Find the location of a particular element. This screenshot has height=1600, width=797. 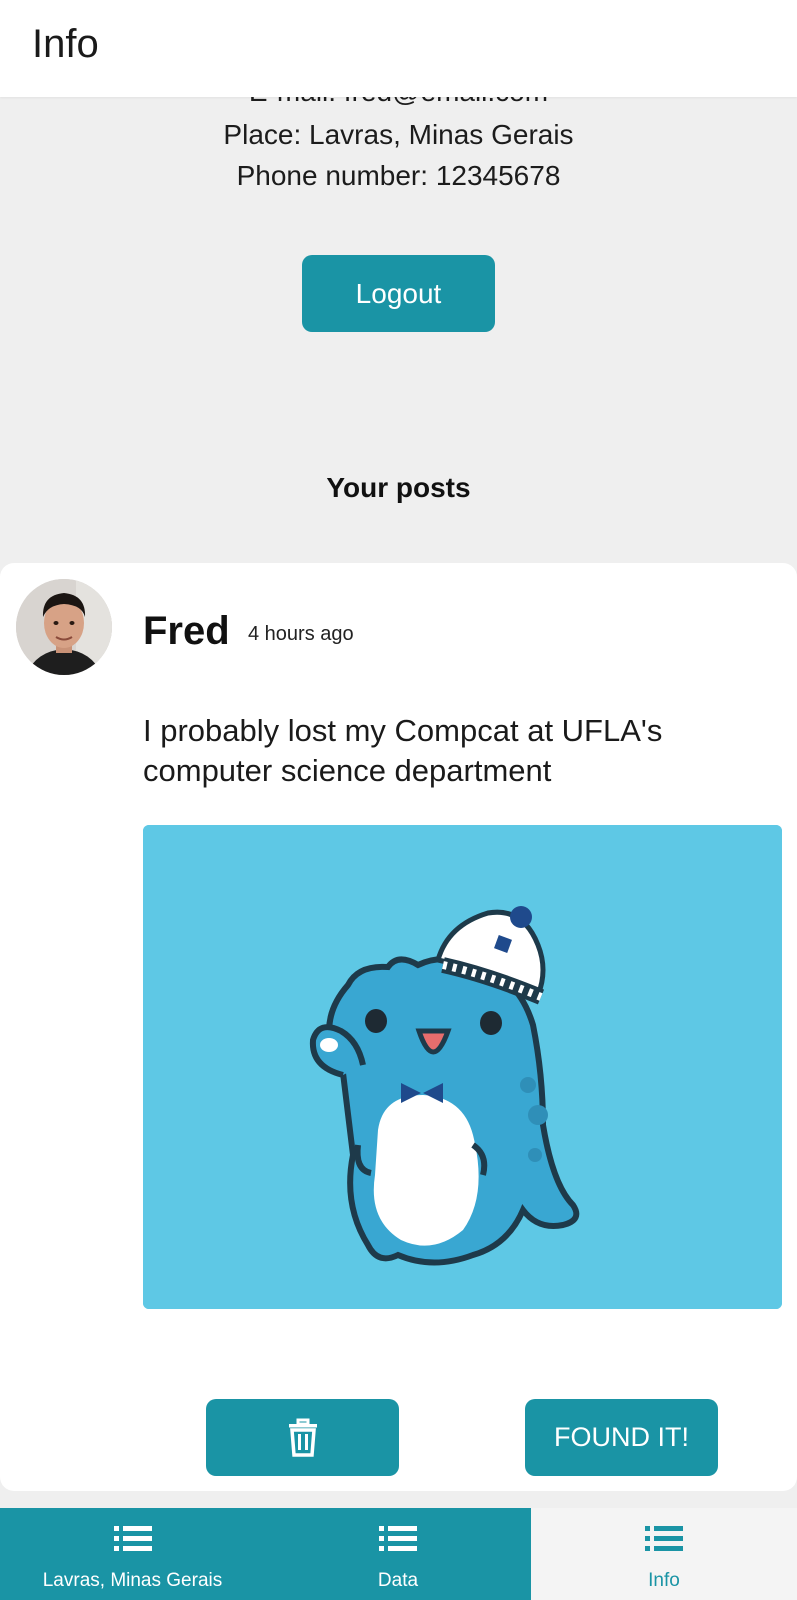

logout-button: Logout is located at coordinates (398, 293).